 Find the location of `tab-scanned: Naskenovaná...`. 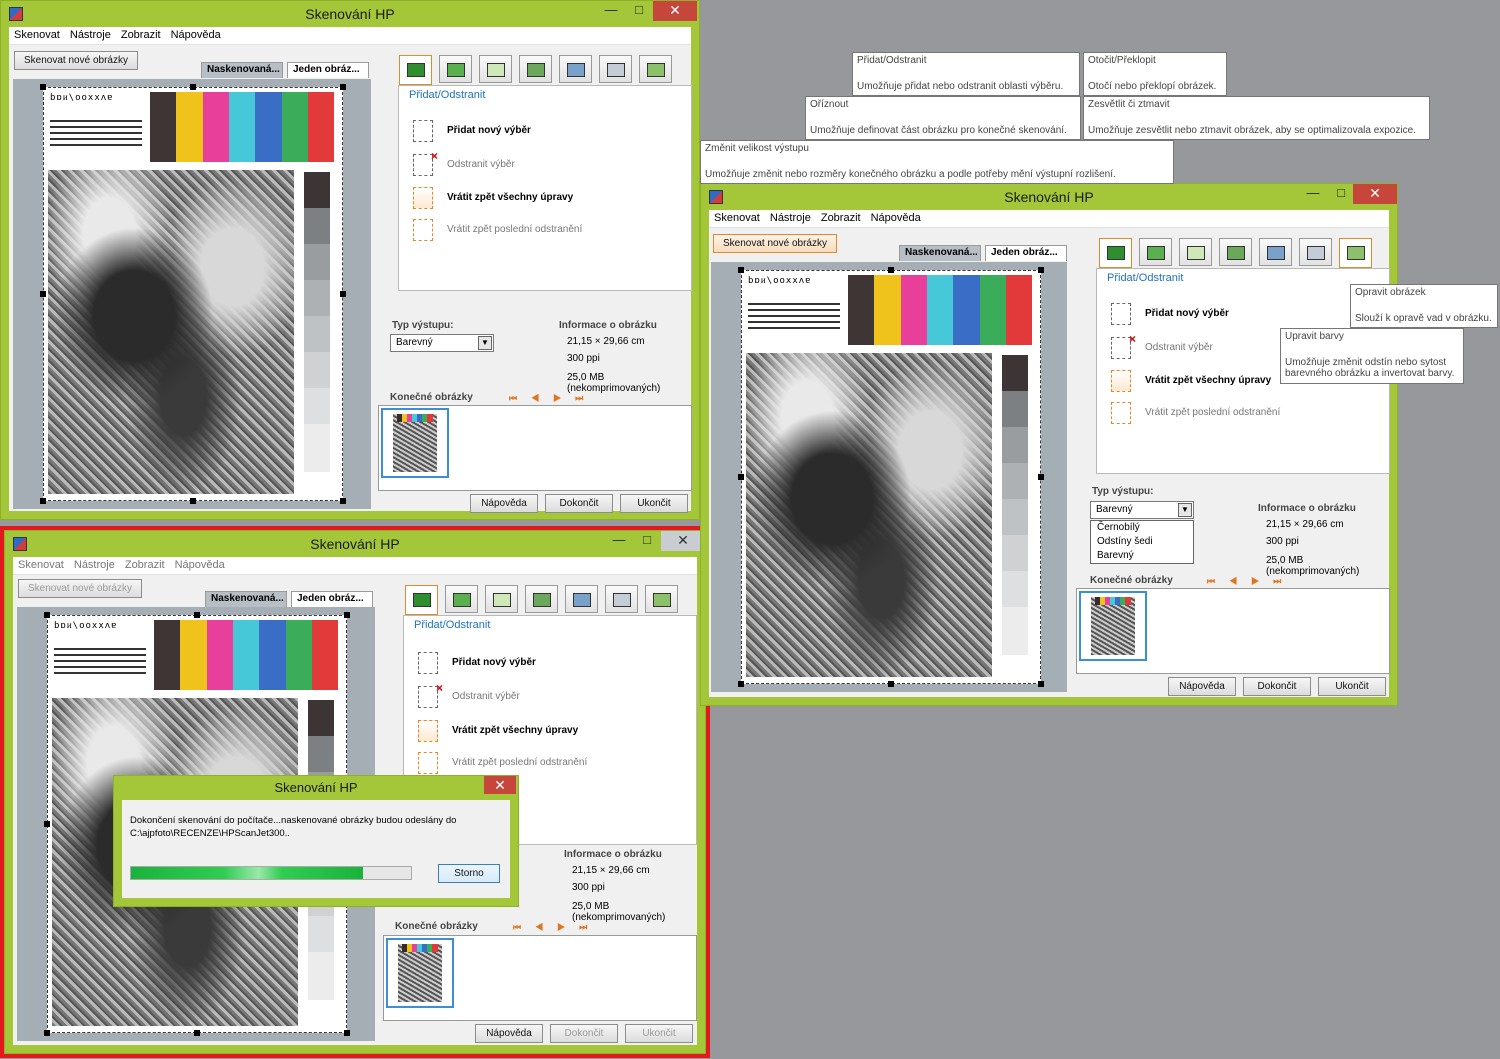

tab-scanned: Naskenovaná... is located at coordinates (242, 70).